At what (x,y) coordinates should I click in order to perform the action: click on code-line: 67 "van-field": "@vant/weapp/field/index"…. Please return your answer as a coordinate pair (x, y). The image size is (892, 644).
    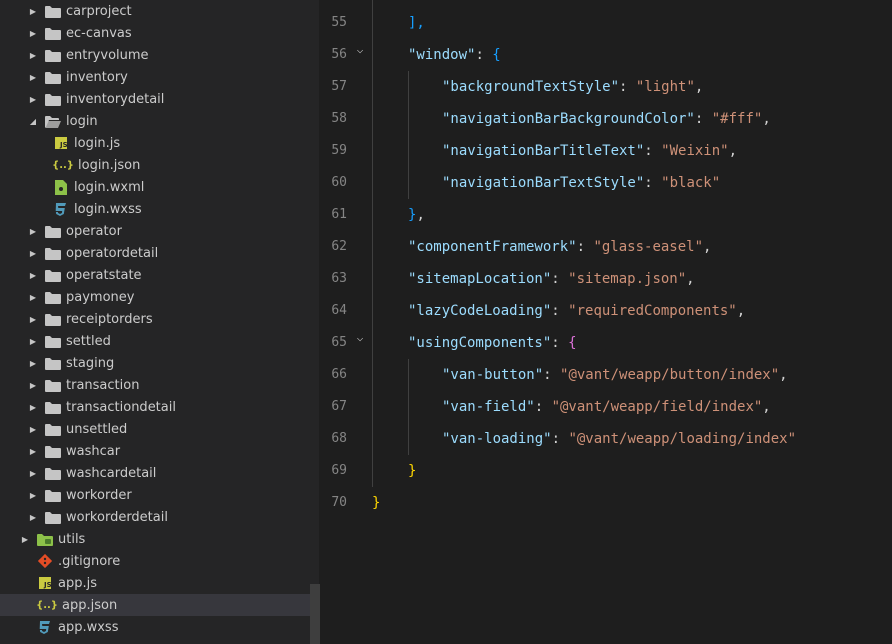
    Looking at the image, I should click on (606, 407).